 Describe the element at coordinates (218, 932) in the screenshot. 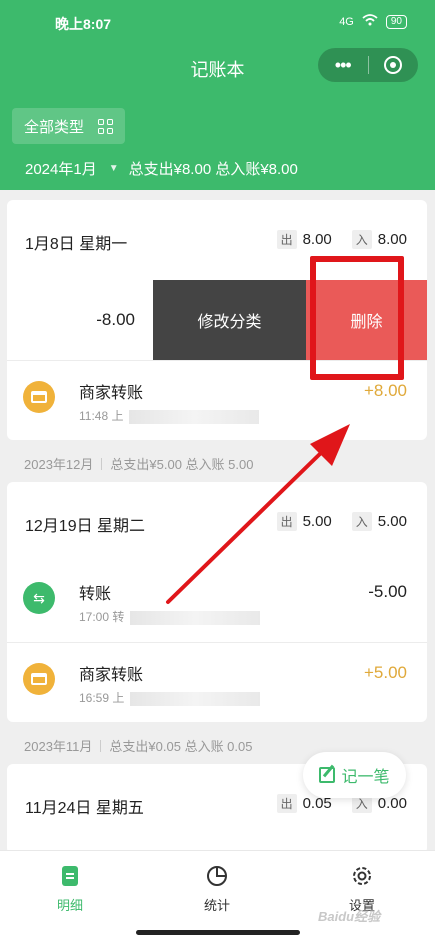

I see `home-indicator` at that location.